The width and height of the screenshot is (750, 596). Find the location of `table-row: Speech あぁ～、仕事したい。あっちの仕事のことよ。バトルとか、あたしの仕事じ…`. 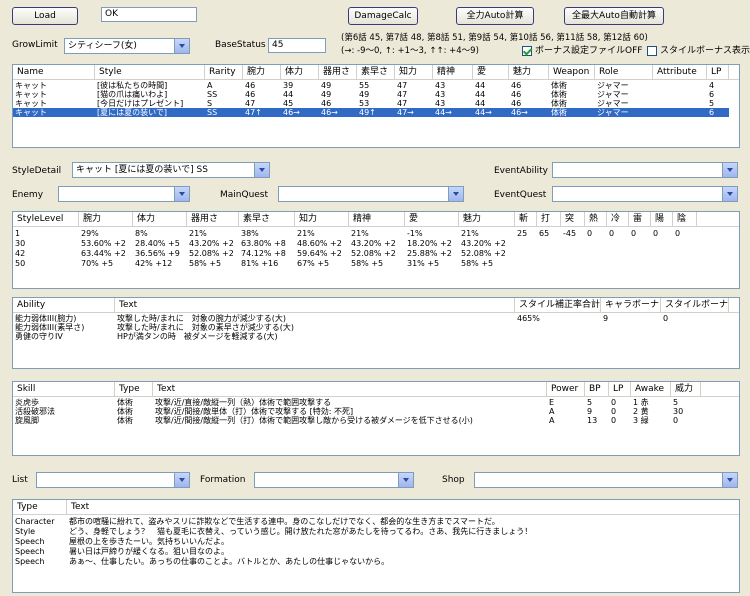

table-row: Speech あぁ～、仕事したい。あっちの仕事のことよ。バトルとか、あたしの仕事じ… is located at coordinates (371, 561).